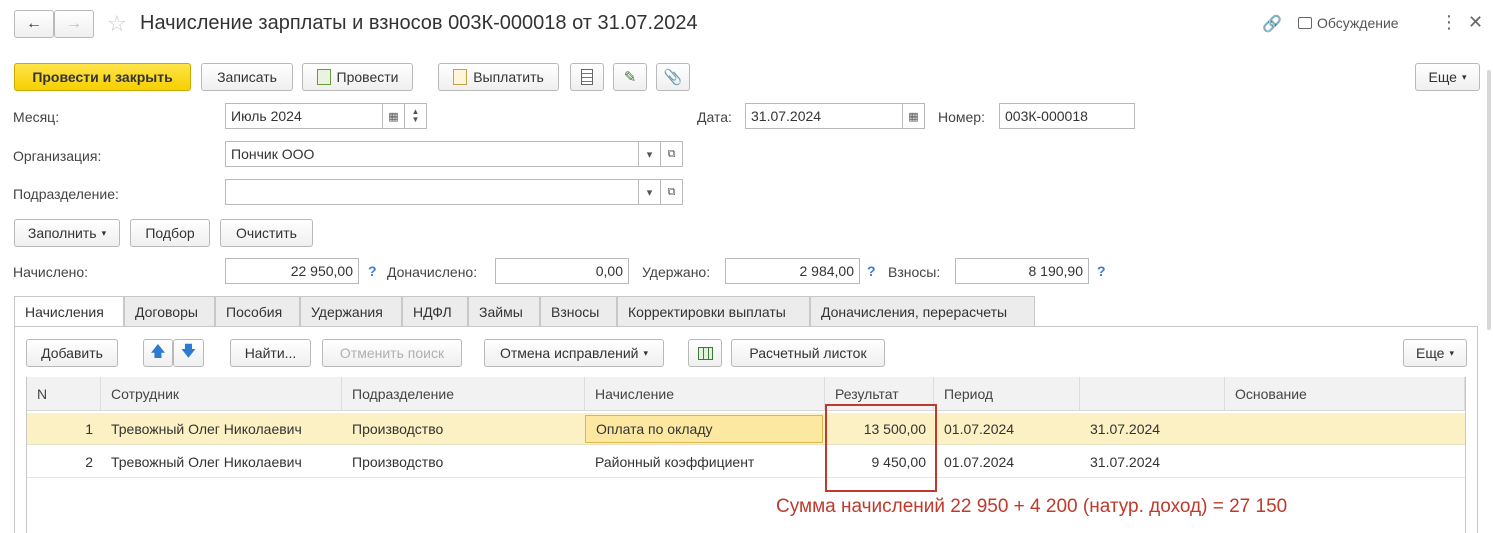 Image resolution: width=1493 pixels, height=533 pixels. Describe the element at coordinates (206, 462) in the screenshot. I see `row-employee: Тревожный Олег Николаевич` at that location.